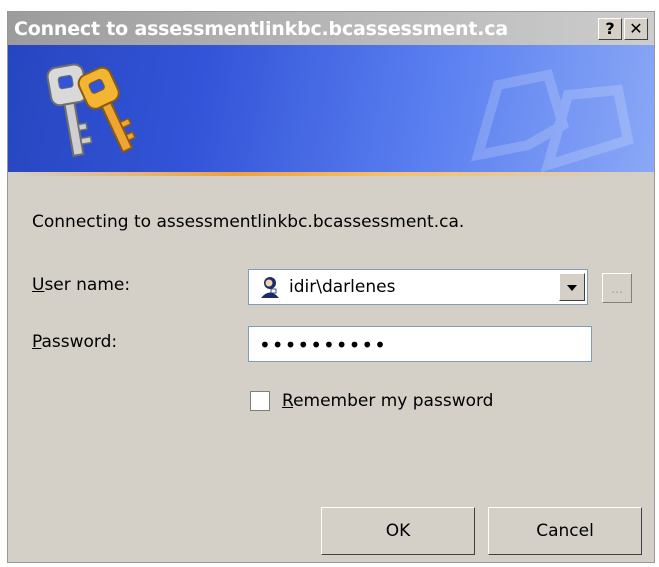 The image size is (659, 567). What do you see at coordinates (323, 345) in the screenshot?
I see `password-value: ••••••••••` at bounding box center [323, 345].